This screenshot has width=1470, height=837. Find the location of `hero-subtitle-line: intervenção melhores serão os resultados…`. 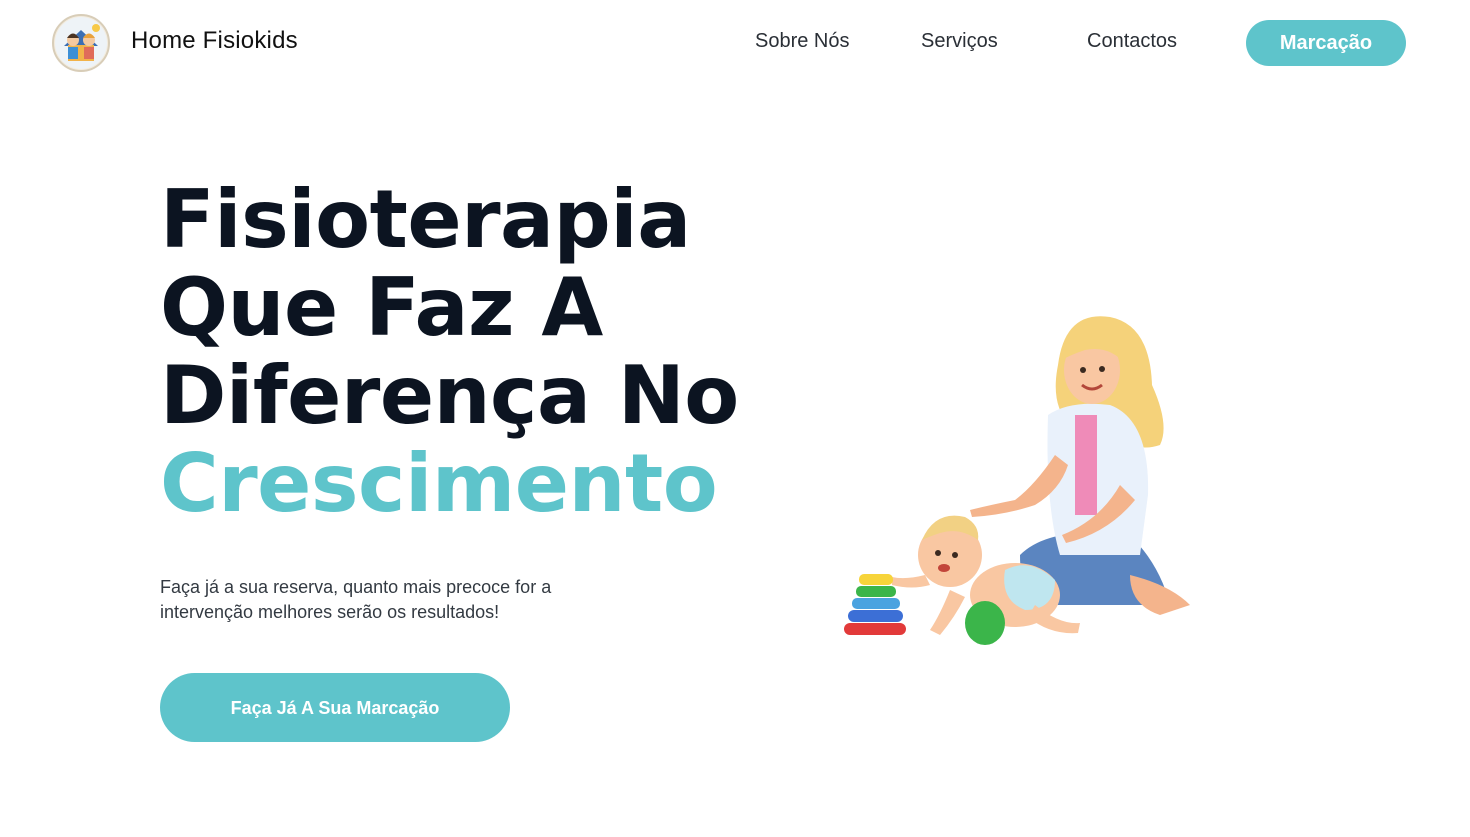

hero-subtitle-line: intervenção melhores serão os resultados… is located at coordinates (330, 612).